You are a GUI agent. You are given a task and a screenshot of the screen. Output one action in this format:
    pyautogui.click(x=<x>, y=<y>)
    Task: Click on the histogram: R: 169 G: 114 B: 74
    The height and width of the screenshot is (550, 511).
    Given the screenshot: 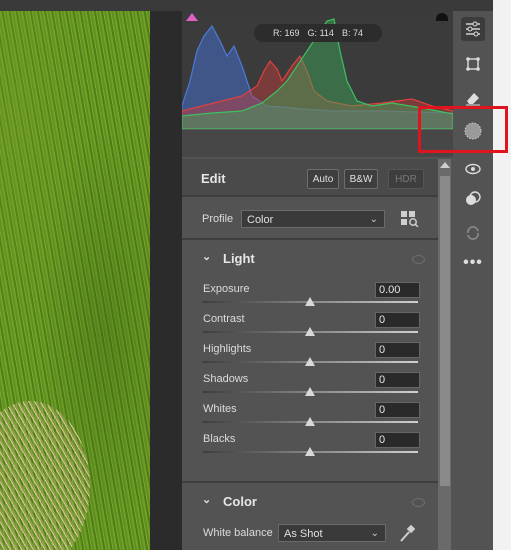 What is the action you would take?
    pyautogui.click(x=317, y=70)
    